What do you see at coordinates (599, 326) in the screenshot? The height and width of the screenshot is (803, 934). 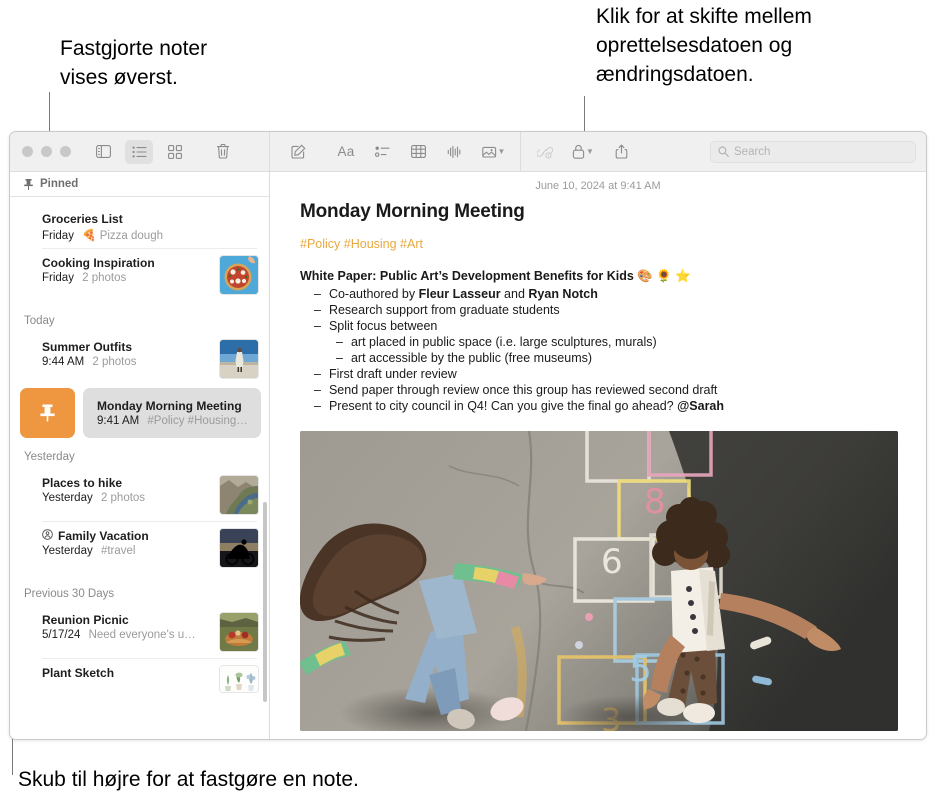 I see `bullet-item: – Split focus between` at bounding box center [599, 326].